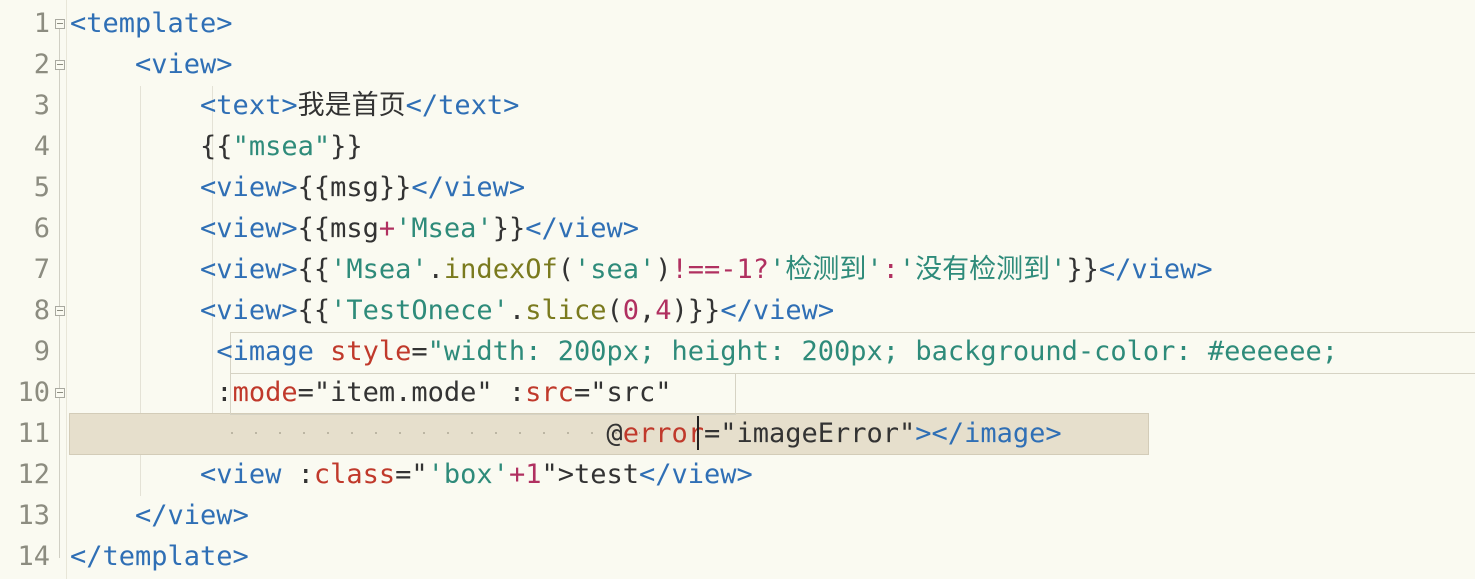  Describe the element at coordinates (41, 146) in the screenshot. I see `line-number: 4` at that location.